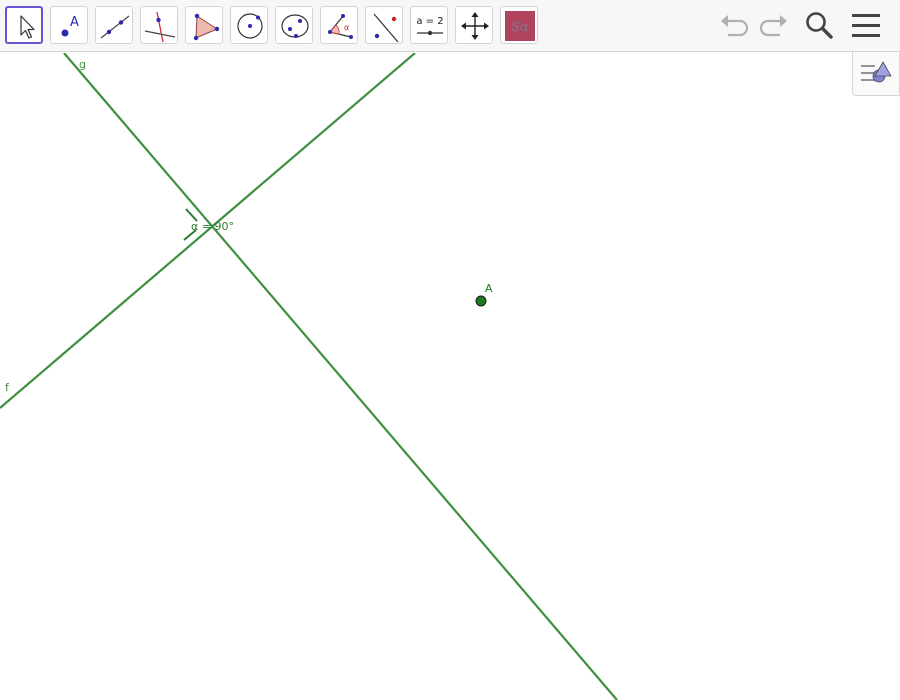 The height and width of the screenshot is (700, 900). I want to click on custom-tool-button: Sα, so click(519, 25).